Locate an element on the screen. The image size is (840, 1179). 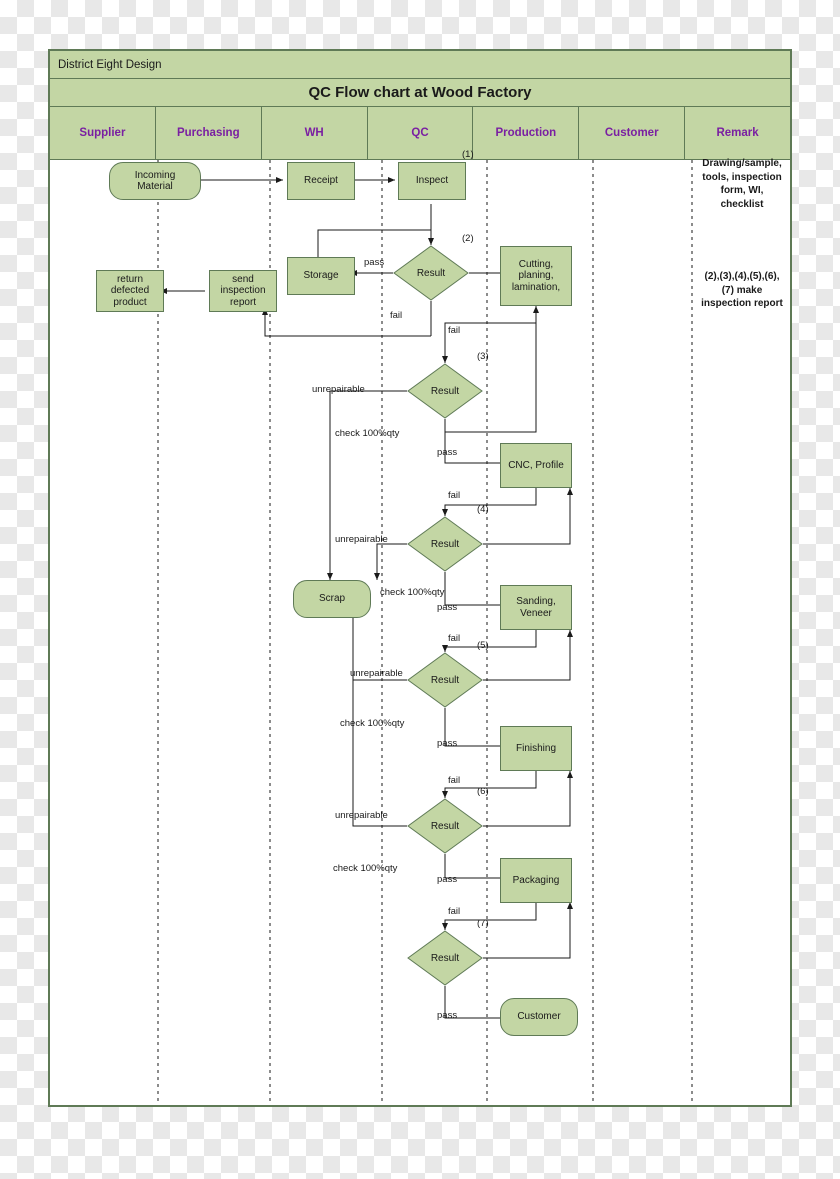
swimlane-header-wh: WH is located at coordinates (314, 133).